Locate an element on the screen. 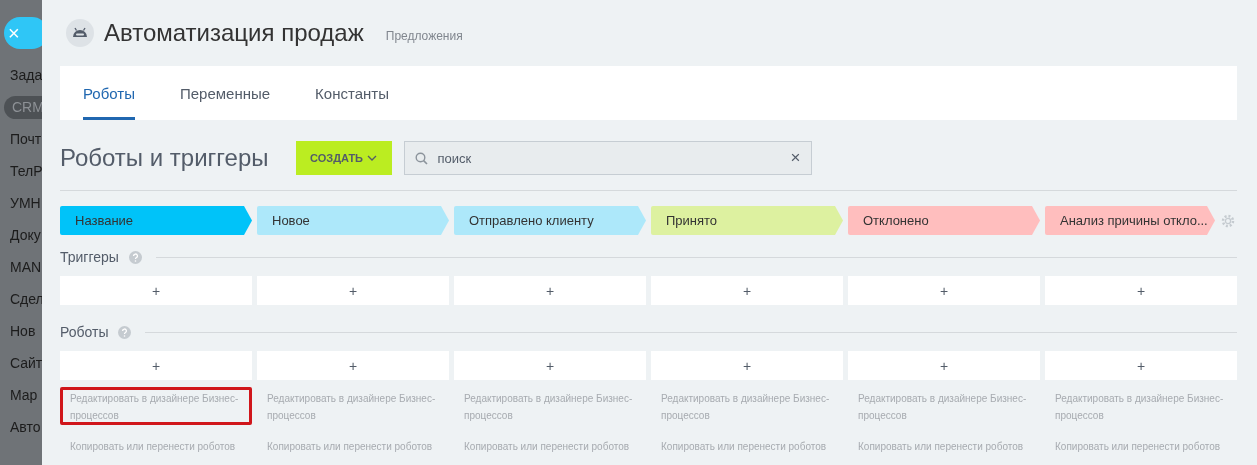 This screenshot has width=1257, height=465. search-field: поиск × is located at coordinates (607, 158).